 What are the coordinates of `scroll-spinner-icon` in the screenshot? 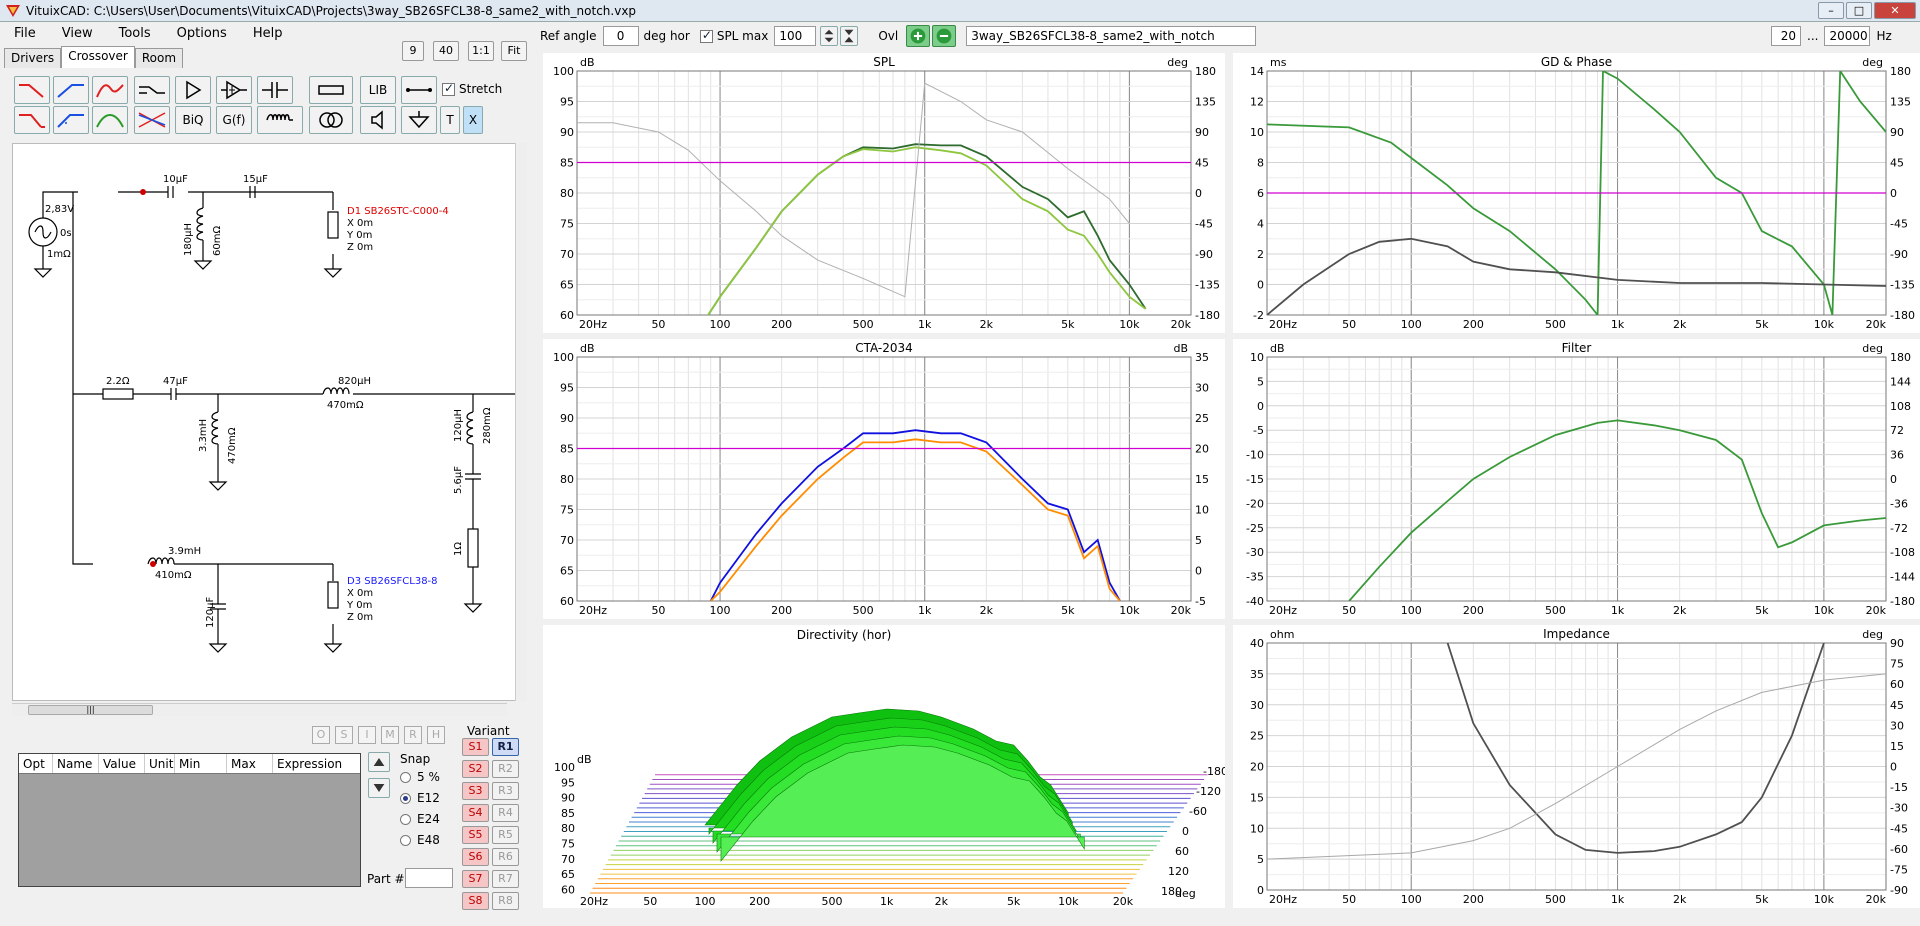 It's located at (849, 36).